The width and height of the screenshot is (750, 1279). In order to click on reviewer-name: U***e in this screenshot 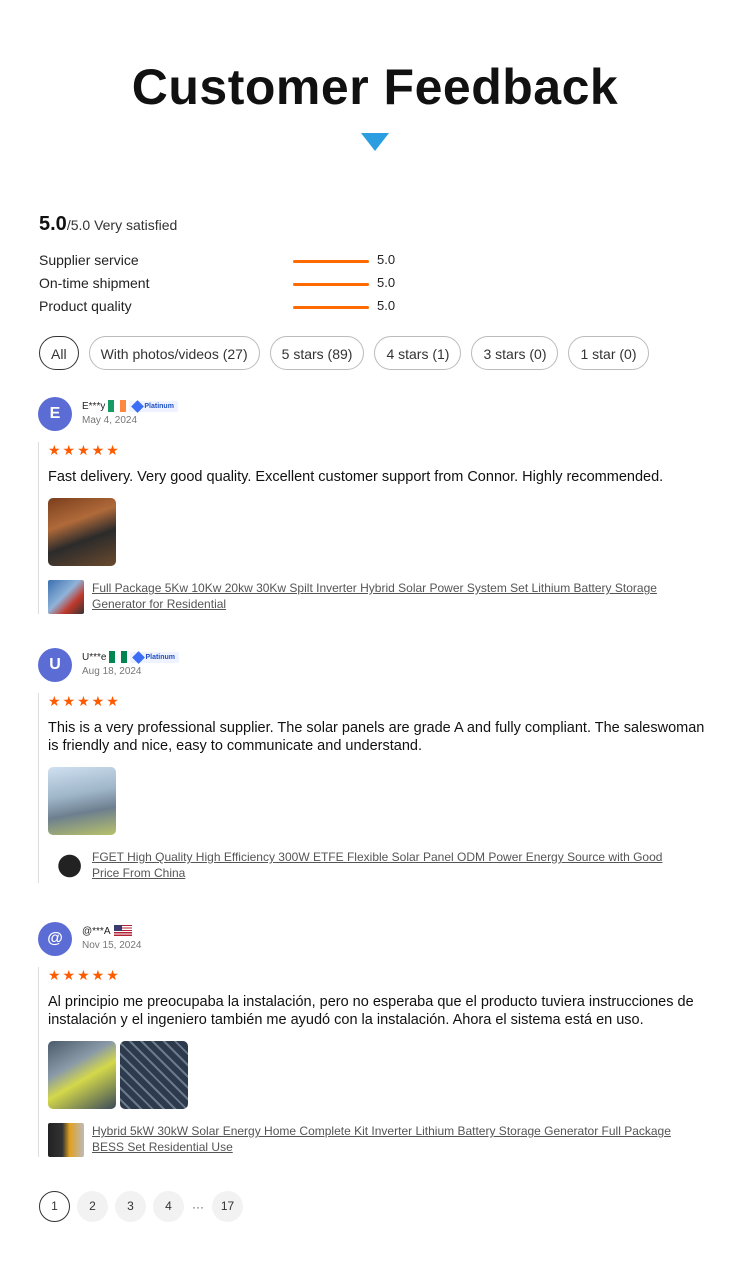, I will do `click(94, 657)`.